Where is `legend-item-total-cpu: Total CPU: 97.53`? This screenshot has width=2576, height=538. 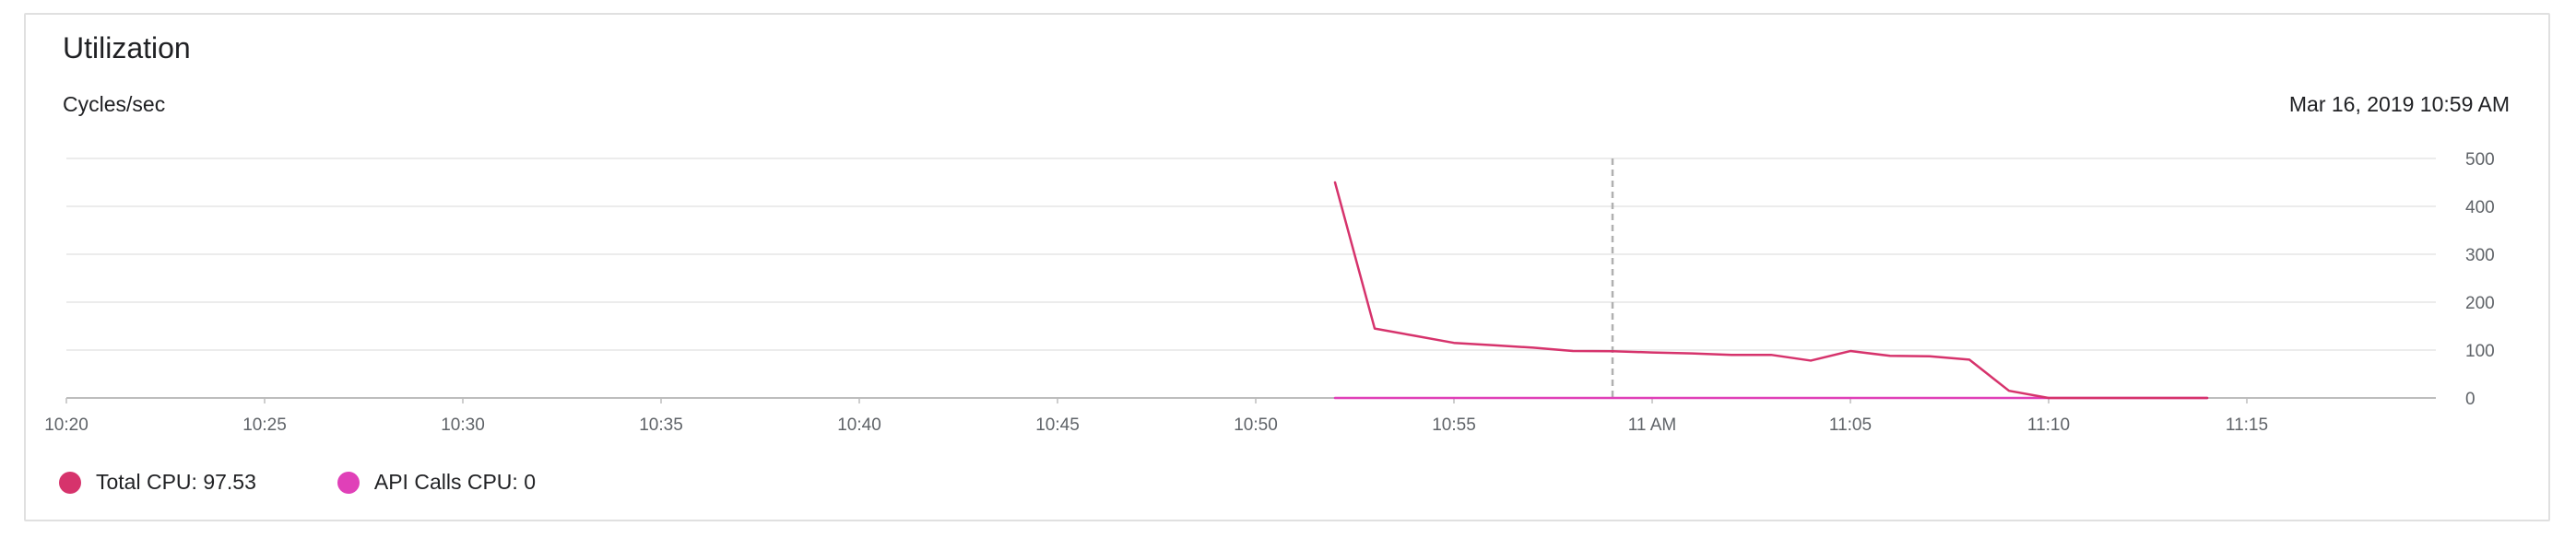
legend-item-total-cpu: Total CPU: 97.53 is located at coordinates (157, 482).